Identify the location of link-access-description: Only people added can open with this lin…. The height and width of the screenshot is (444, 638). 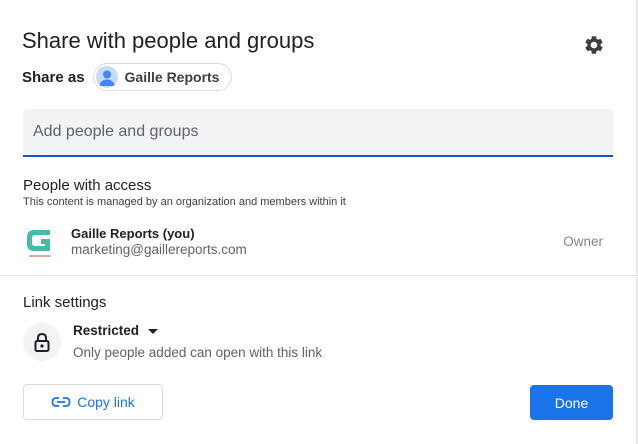
(198, 352).